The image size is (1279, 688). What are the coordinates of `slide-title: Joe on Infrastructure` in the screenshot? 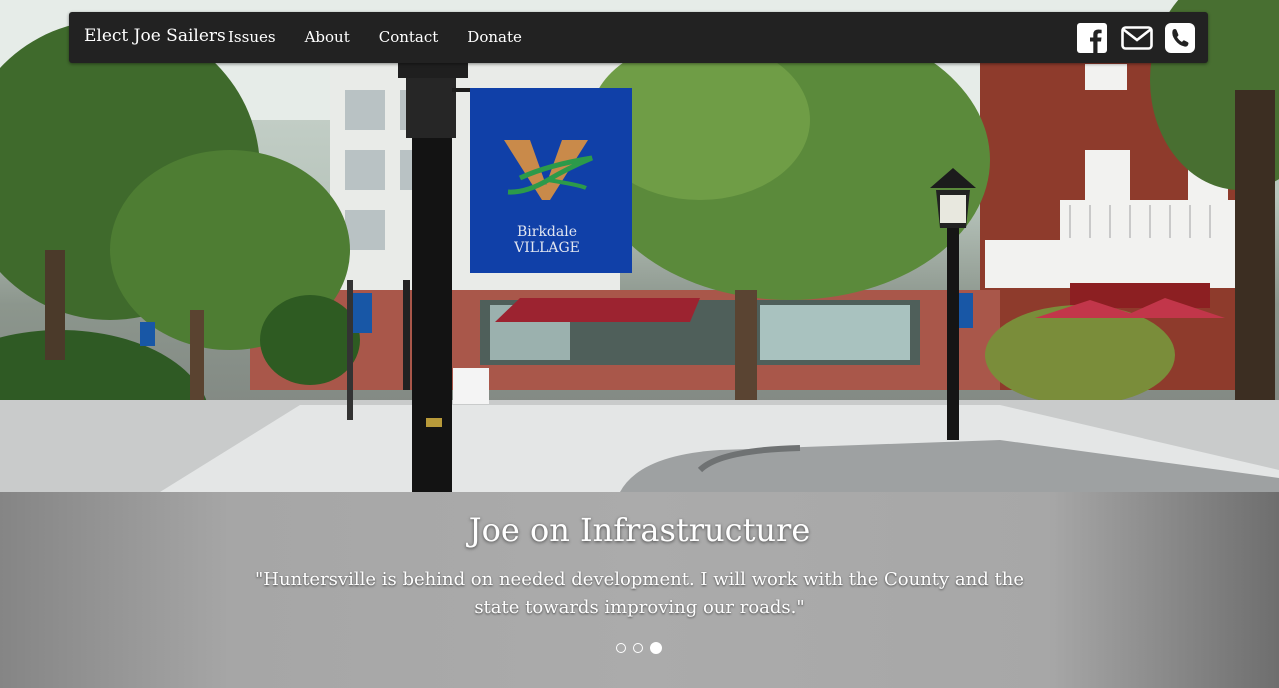 It's located at (639, 530).